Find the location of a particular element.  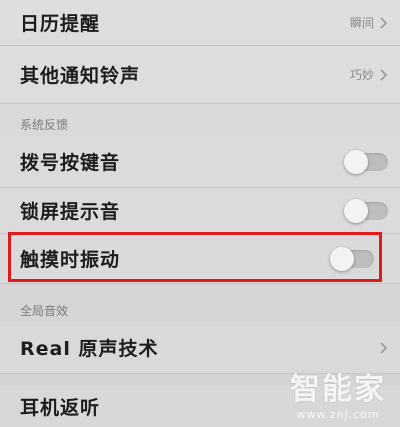

lock-screen-row: 锁屏提示音 is located at coordinates (200, 211).